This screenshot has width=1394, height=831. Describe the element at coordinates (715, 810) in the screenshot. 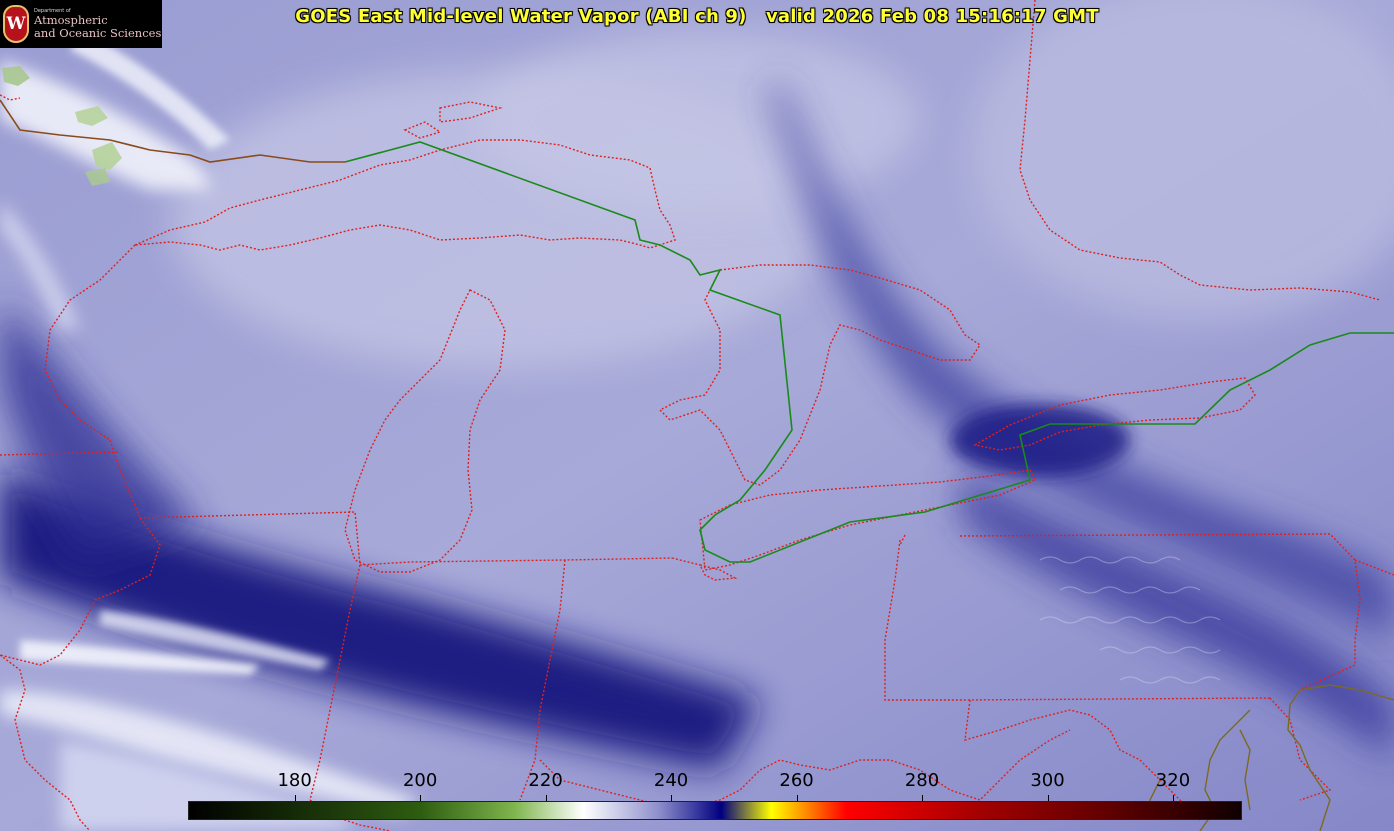

I see `colorbar` at that location.